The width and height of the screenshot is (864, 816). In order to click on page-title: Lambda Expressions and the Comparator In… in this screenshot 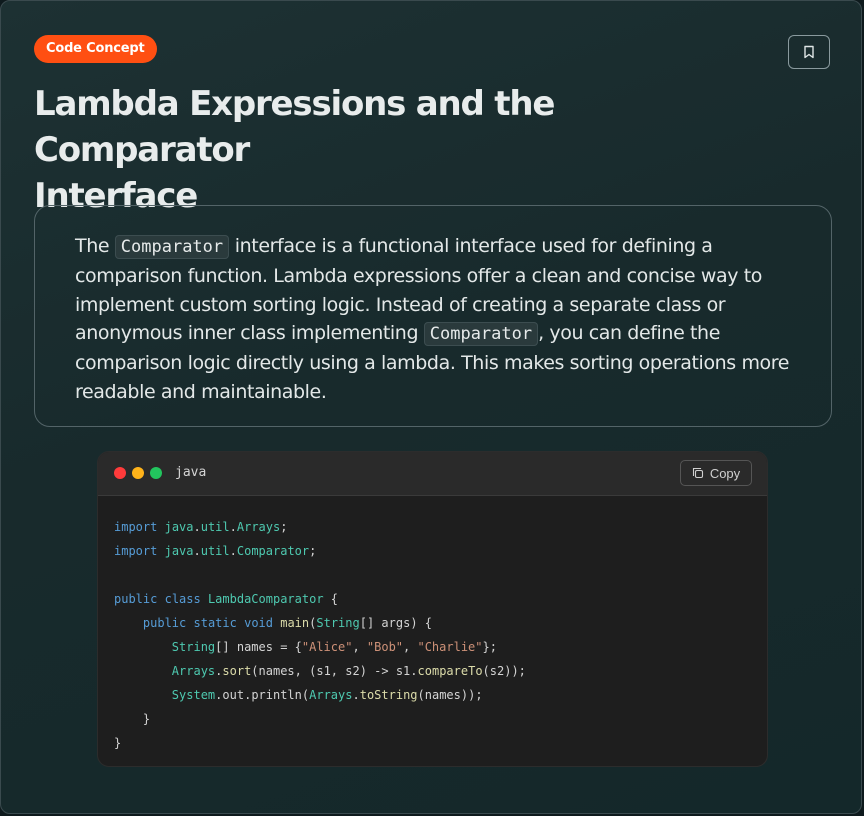, I will do `click(394, 150)`.